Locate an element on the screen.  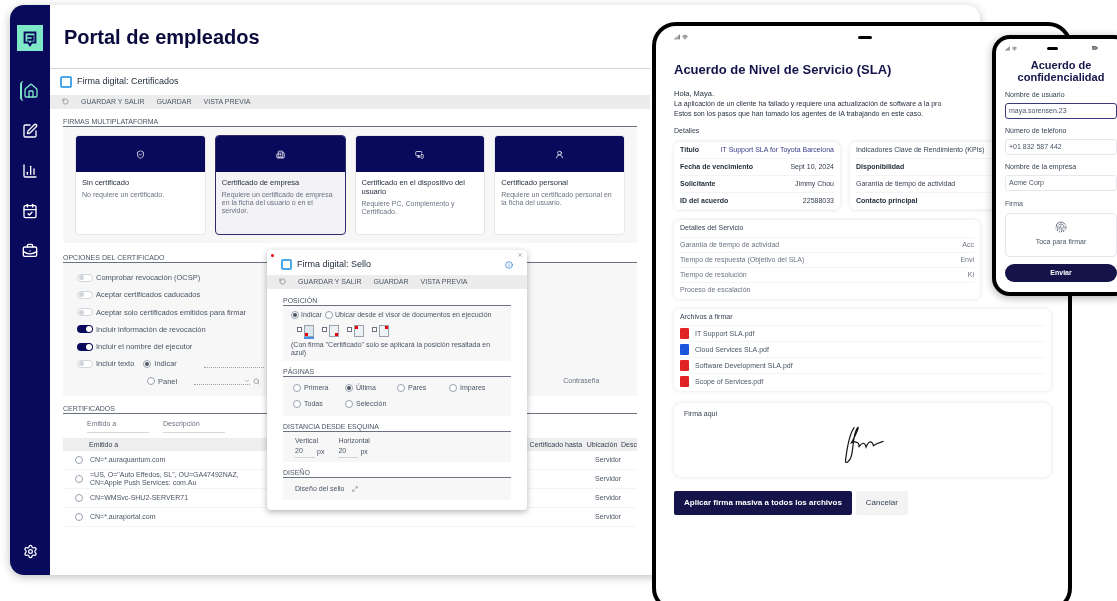
fingerprint-icon is located at coordinates (1061, 227).